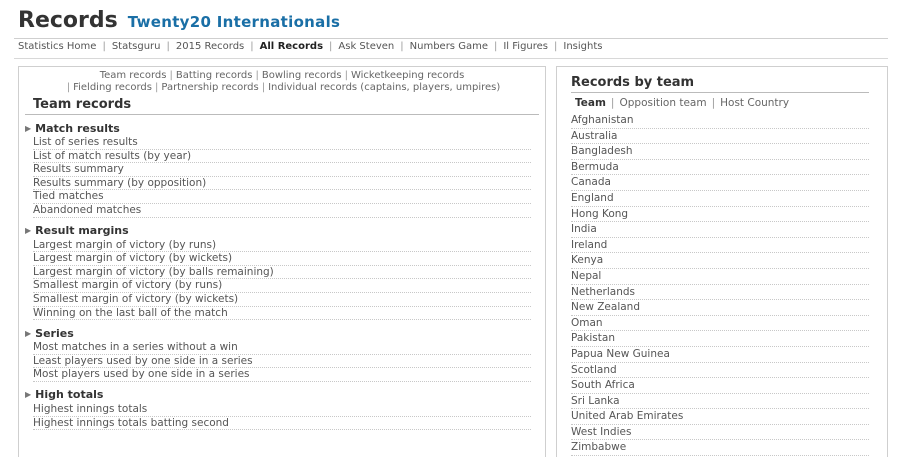  What do you see at coordinates (124, 245) in the screenshot?
I see `record-link-largest-margin-of-victory-by-runs: Largest margin of victory (by runs)` at bounding box center [124, 245].